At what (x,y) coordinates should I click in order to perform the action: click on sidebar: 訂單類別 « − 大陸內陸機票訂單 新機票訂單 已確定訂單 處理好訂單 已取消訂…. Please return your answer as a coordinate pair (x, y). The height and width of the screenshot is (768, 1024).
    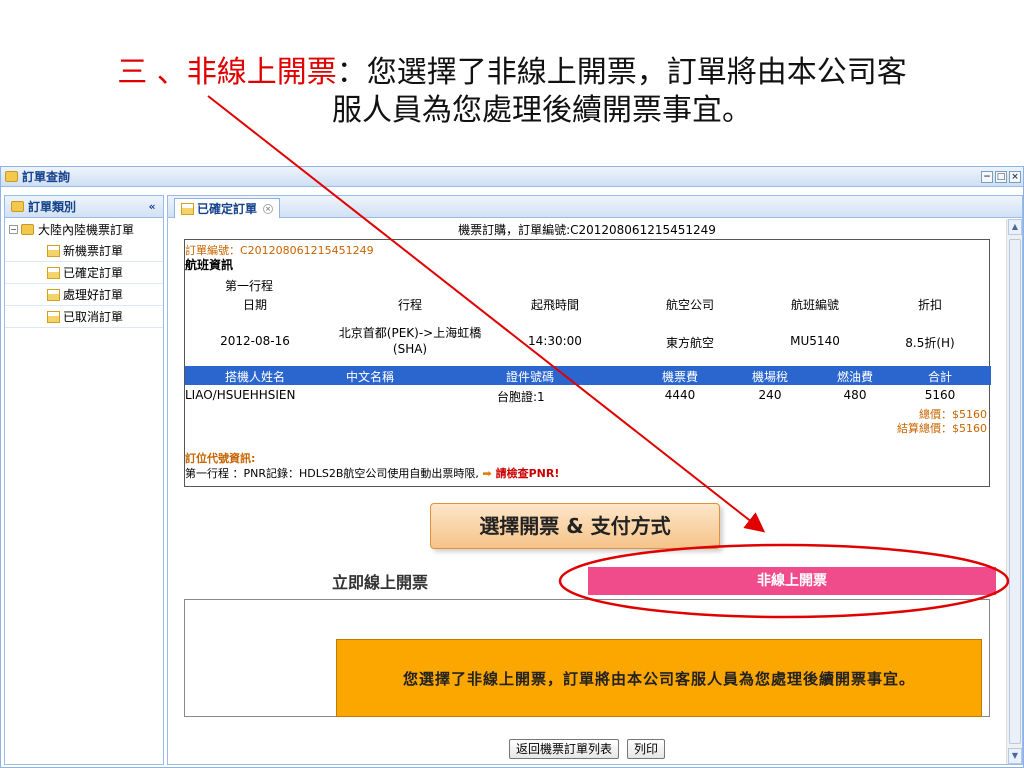
    Looking at the image, I should click on (84, 480).